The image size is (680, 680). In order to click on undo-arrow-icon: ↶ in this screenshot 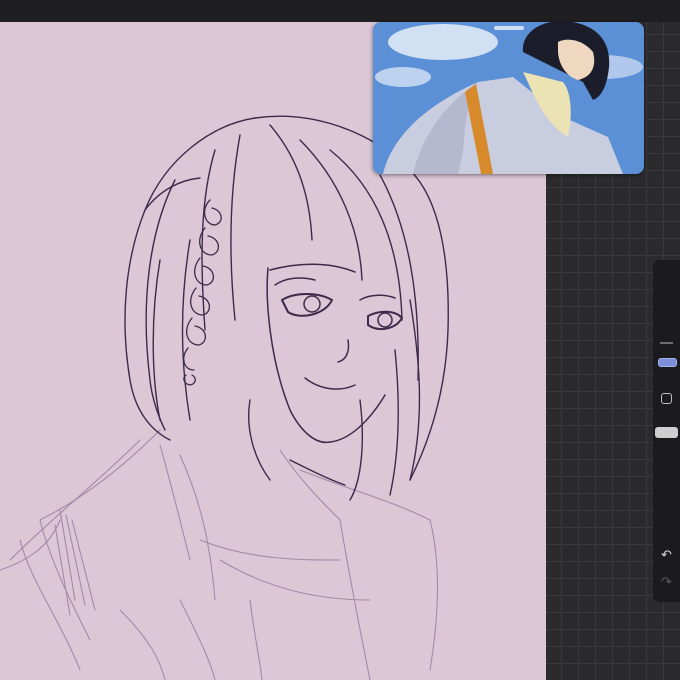, I will do `click(666, 555)`.